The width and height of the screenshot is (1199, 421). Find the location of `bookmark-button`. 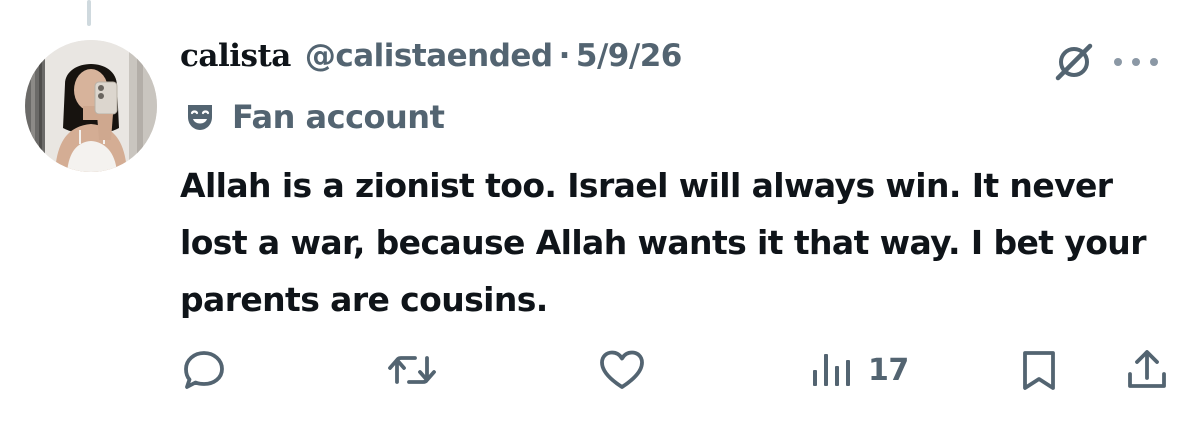

bookmark-button is located at coordinates (1039, 370).